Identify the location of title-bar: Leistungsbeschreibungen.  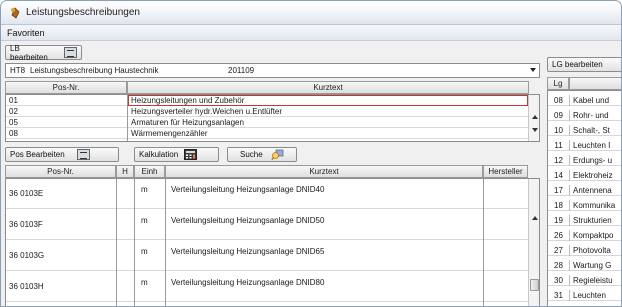
(311, 13).